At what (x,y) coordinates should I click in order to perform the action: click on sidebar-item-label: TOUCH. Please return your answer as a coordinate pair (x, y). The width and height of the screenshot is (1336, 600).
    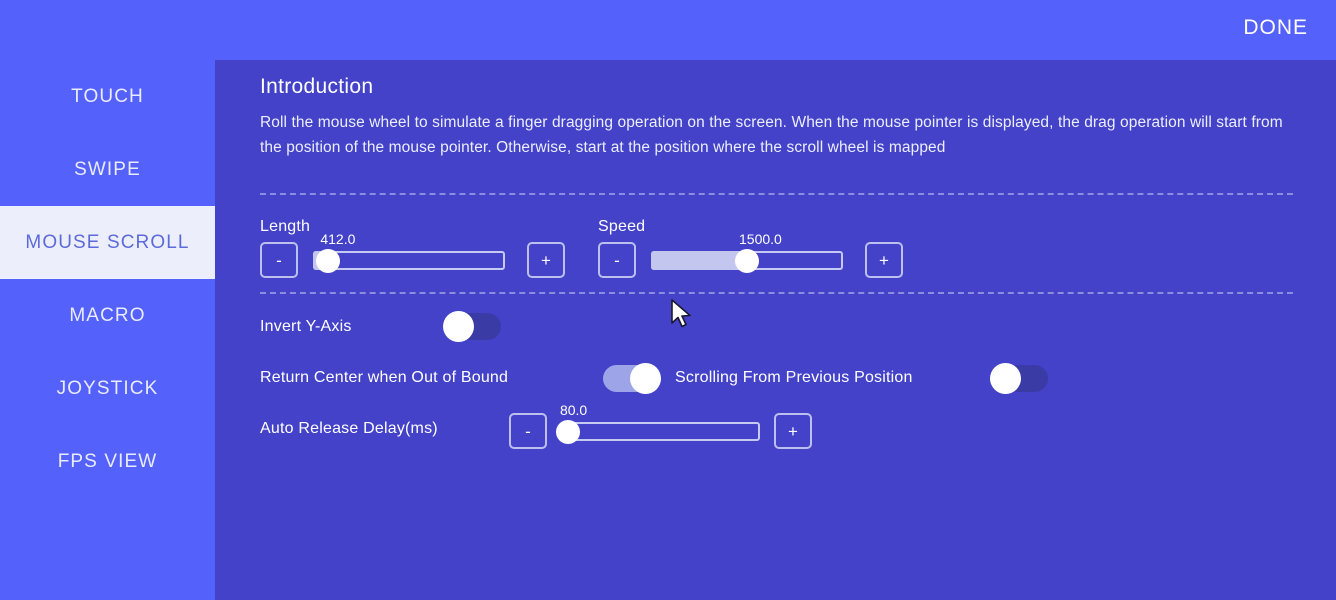
    Looking at the image, I should click on (107, 96).